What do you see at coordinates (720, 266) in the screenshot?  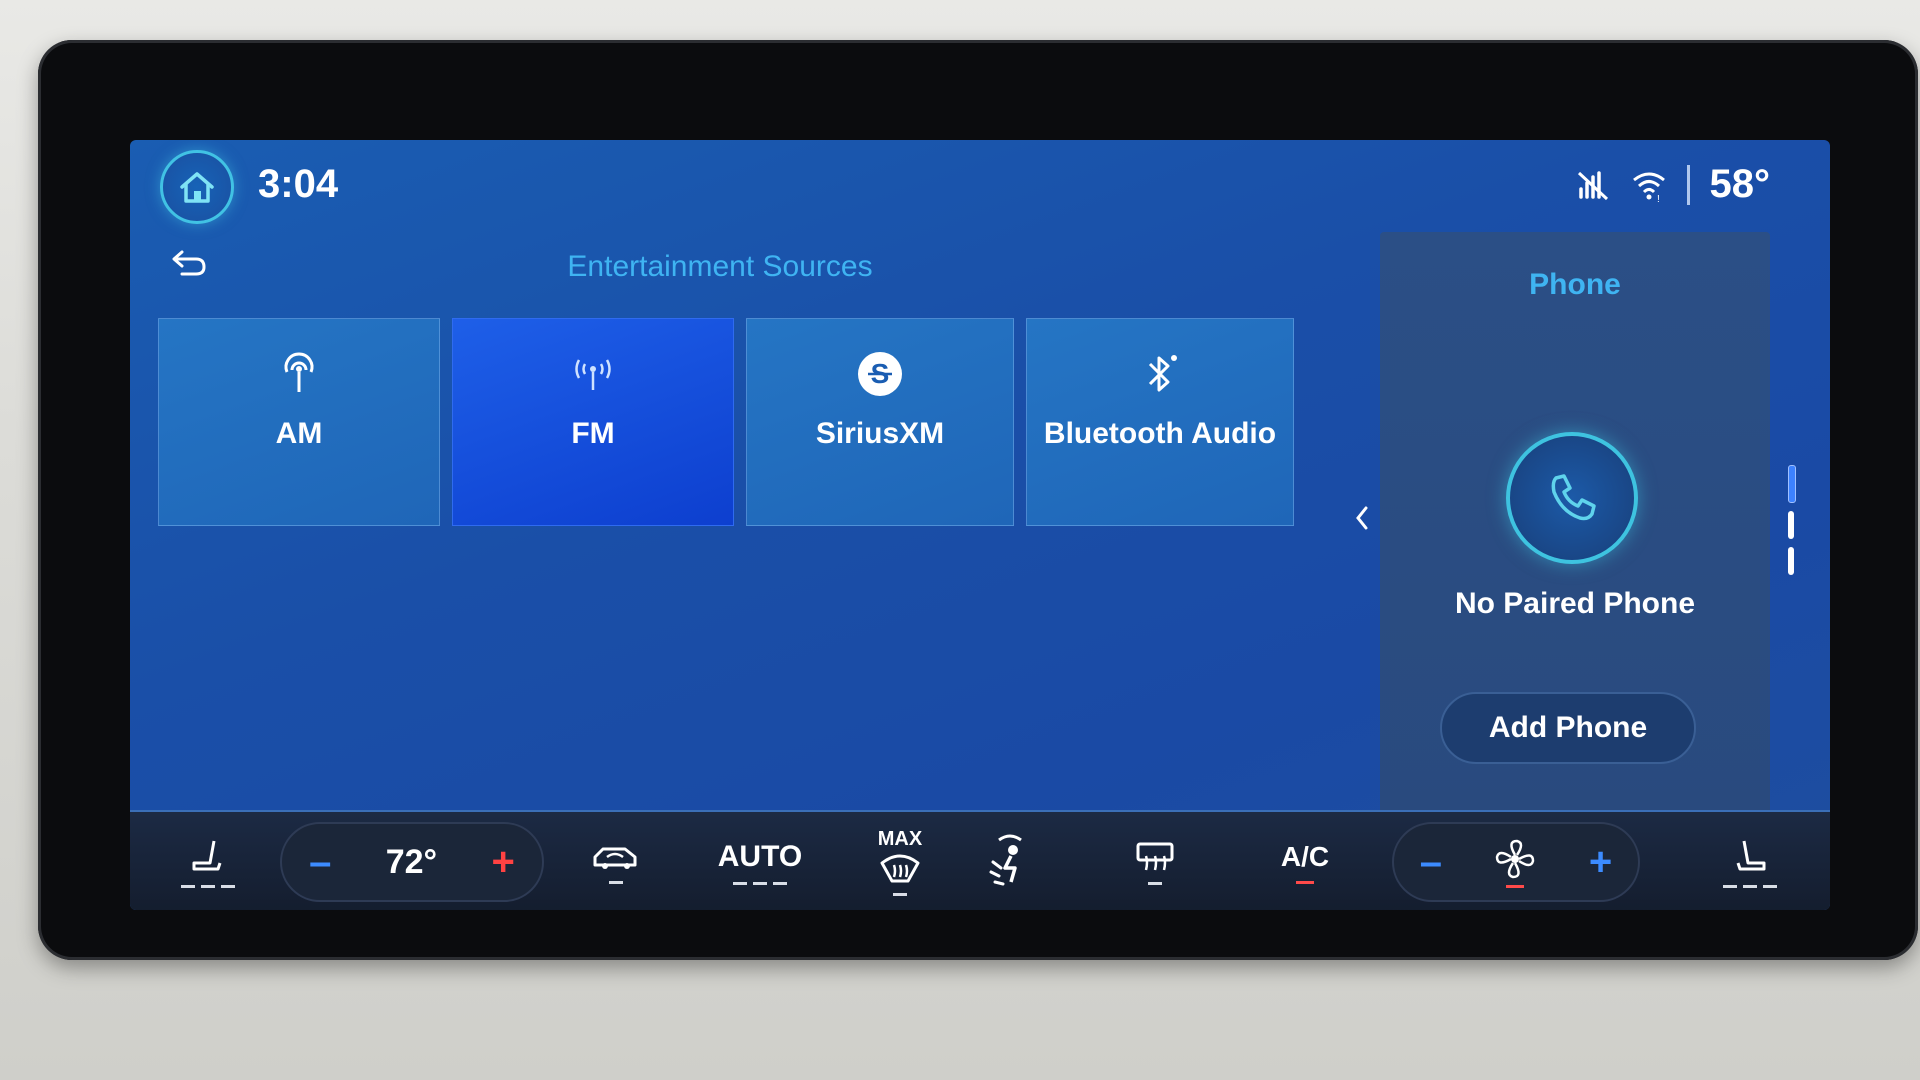 I see `entertainment-sources-title: Entertainment Sources` at bounding box center [720, 266].